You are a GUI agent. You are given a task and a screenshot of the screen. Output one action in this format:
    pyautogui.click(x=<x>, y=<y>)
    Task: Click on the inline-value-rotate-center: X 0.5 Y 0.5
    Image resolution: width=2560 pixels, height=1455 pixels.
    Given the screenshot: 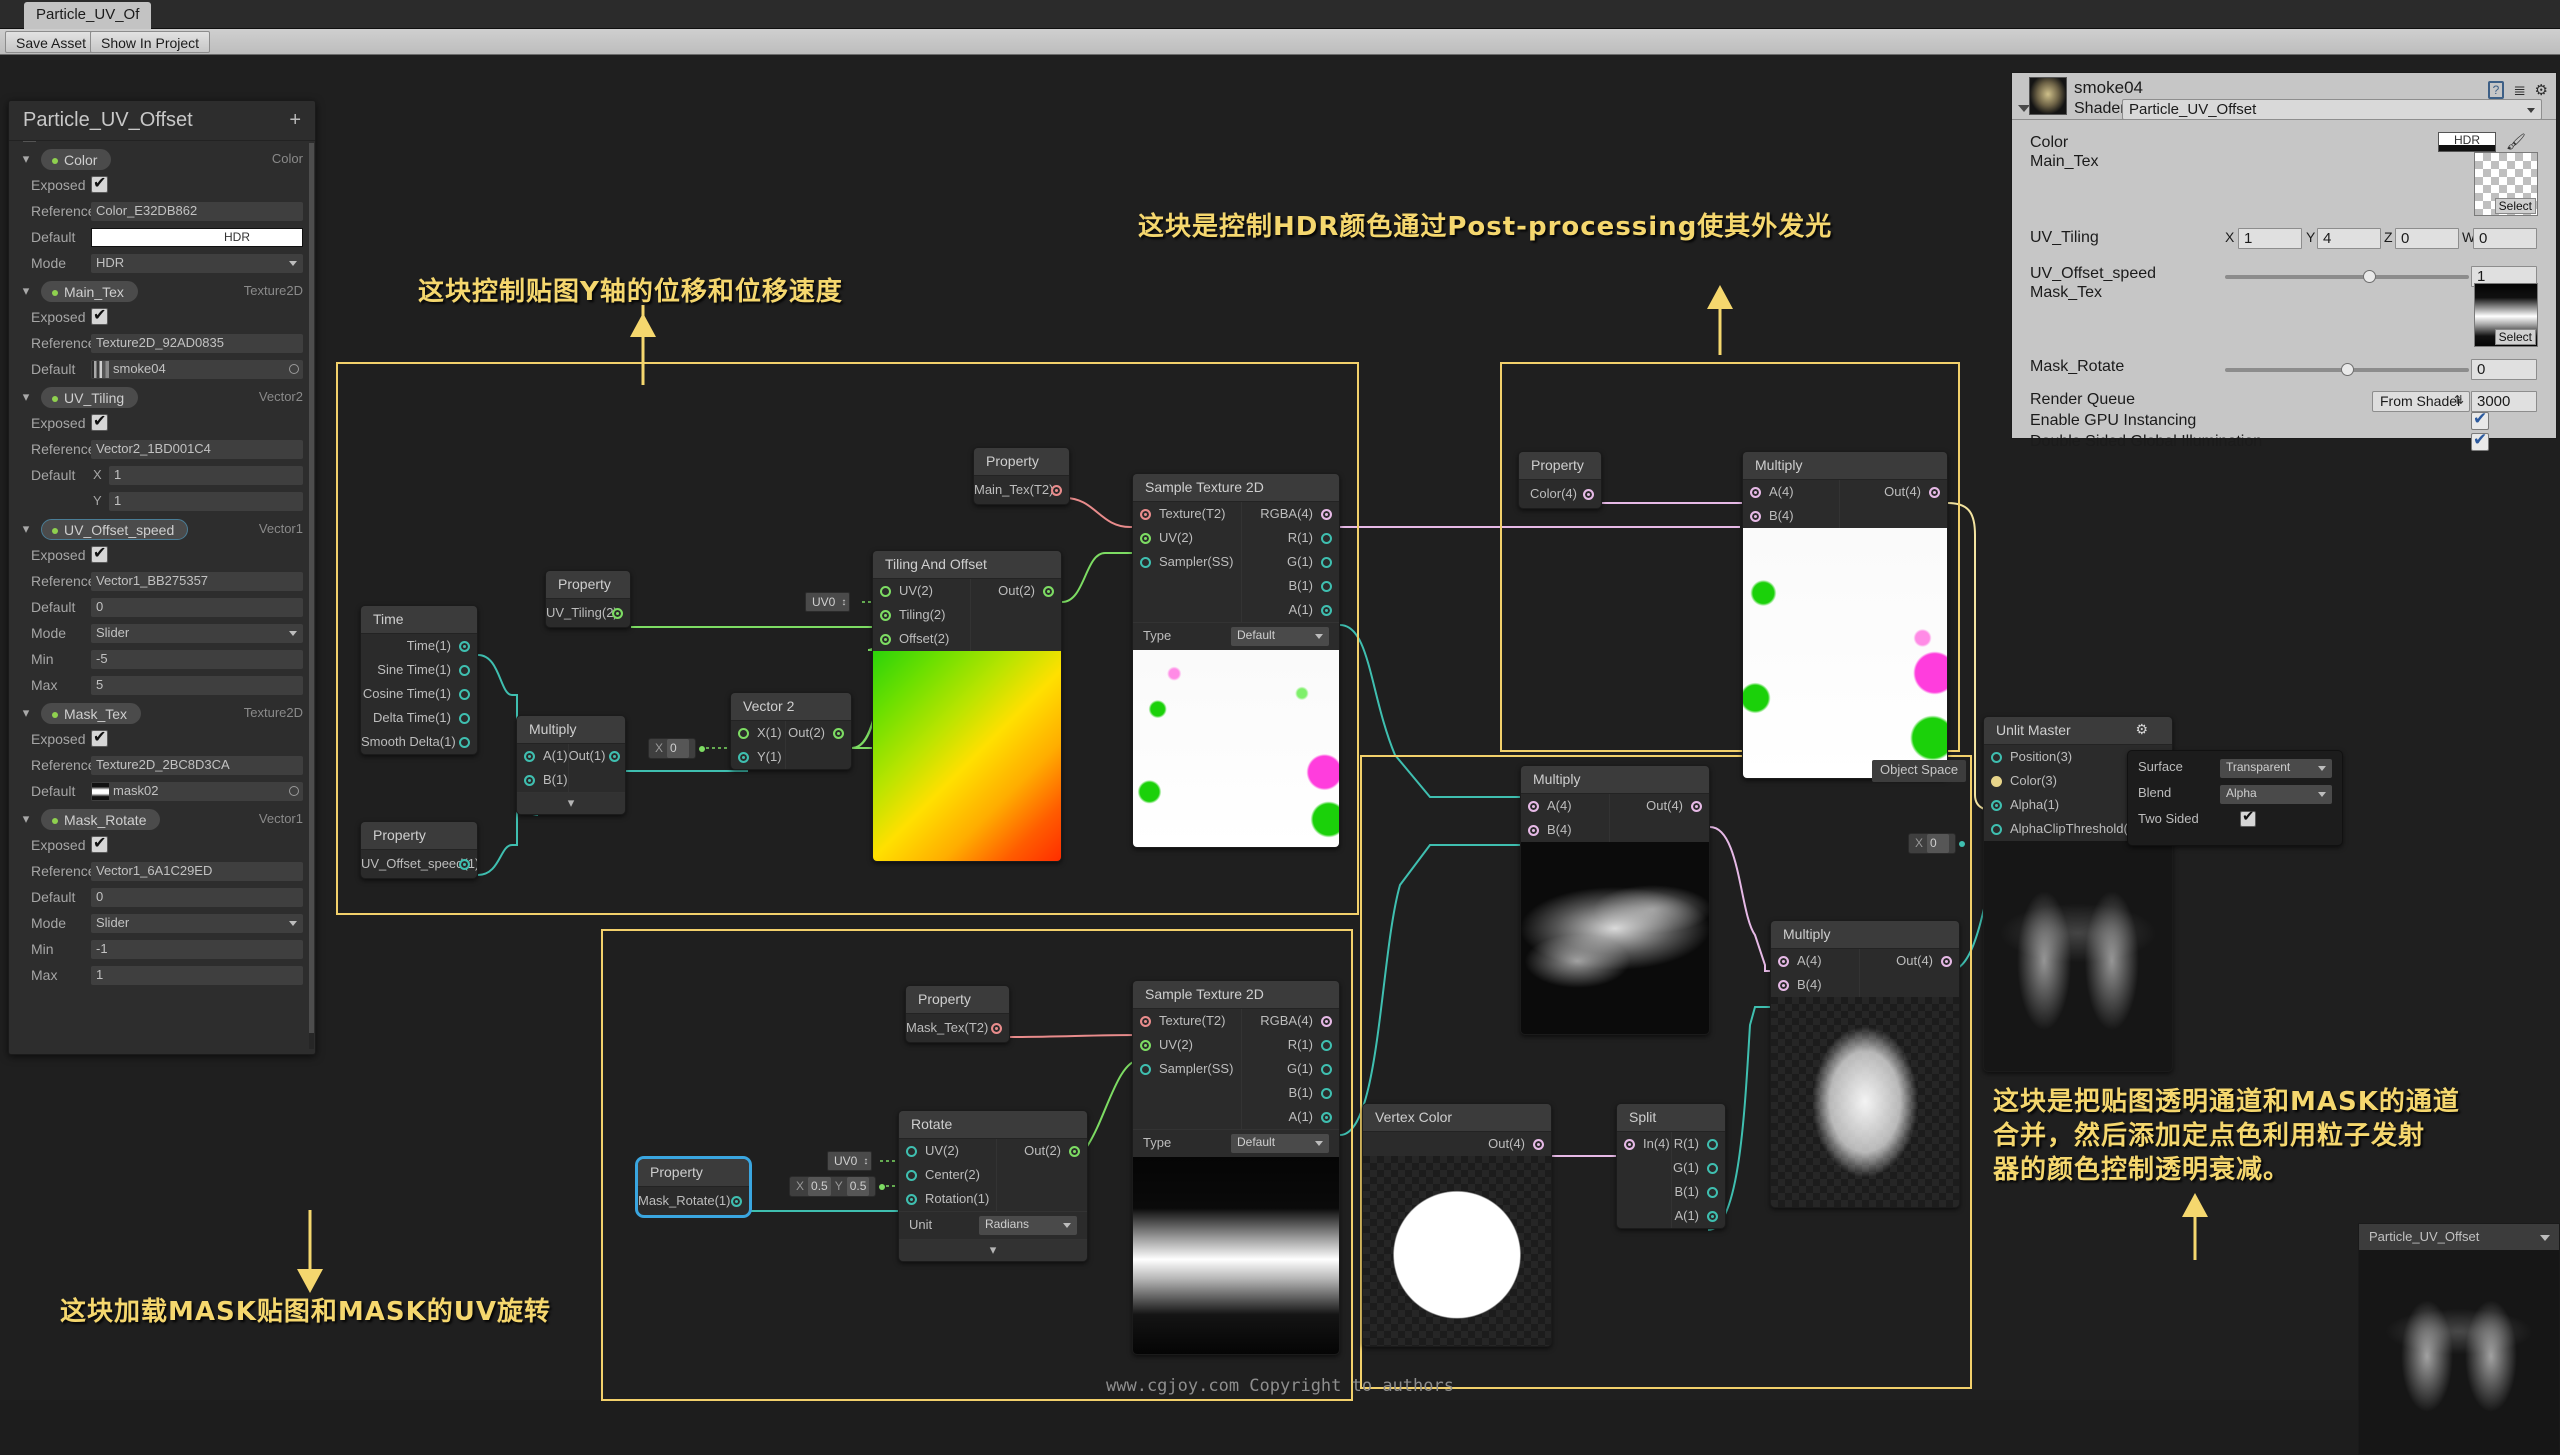 What is the action you would take?
    pyautogui.click(x=837, y=1186)
    